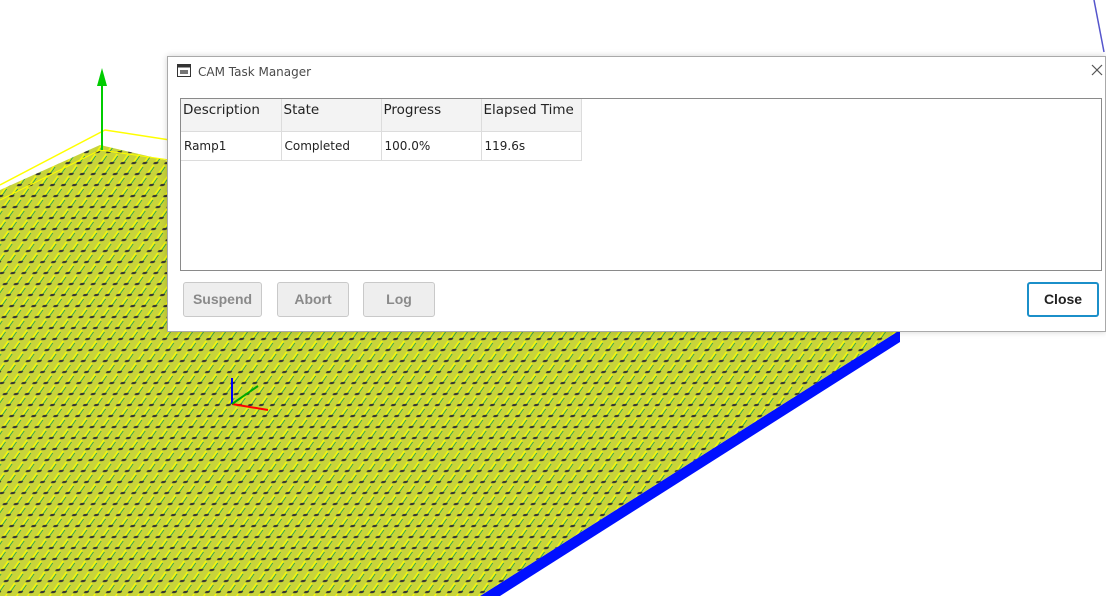  I want to click on suspend-button: Suspend, so click(222, 299).